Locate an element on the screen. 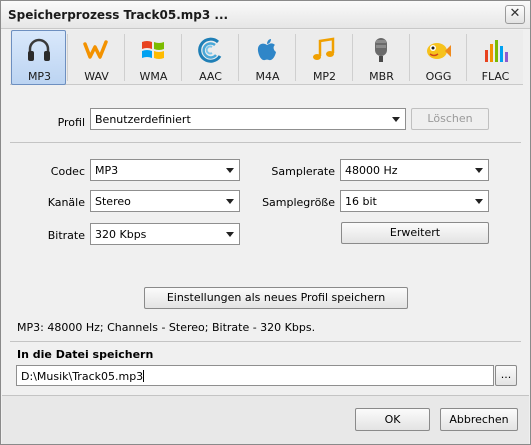 The height and width of the screenshot is (445, 531). output-path-value: D:\Musik\Track05.mp3 is located at coordinates (82, 376).